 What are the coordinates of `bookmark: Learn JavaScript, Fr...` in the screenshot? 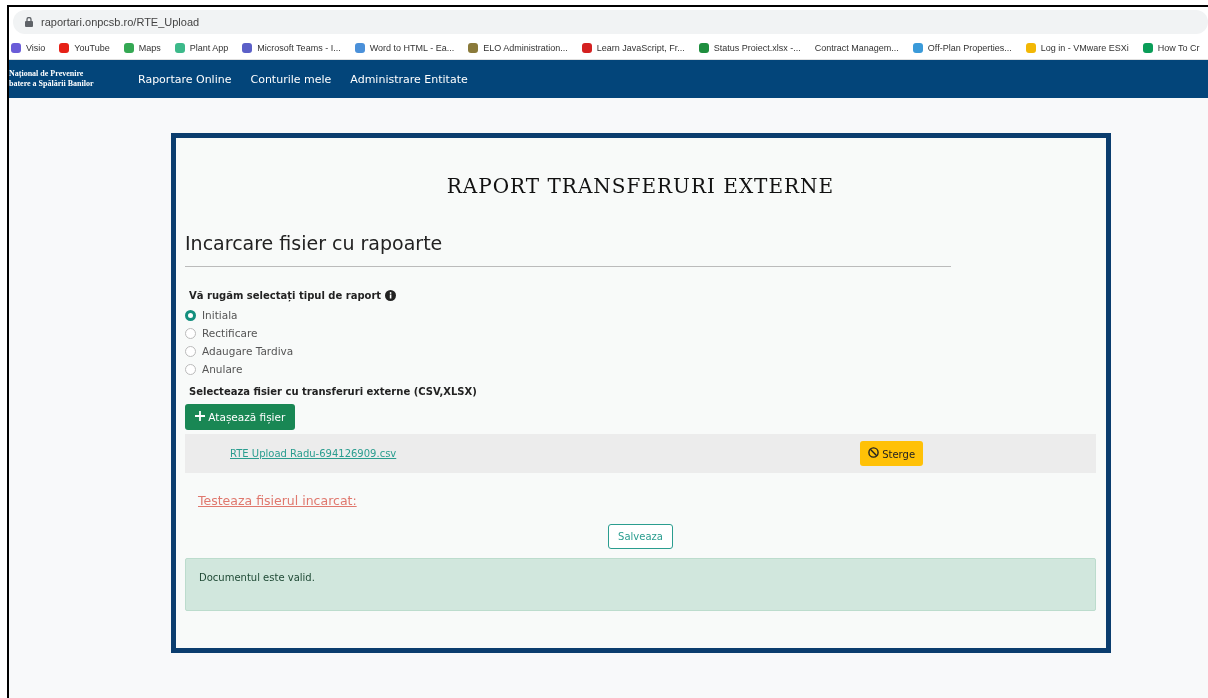 It's located at (633, 48).